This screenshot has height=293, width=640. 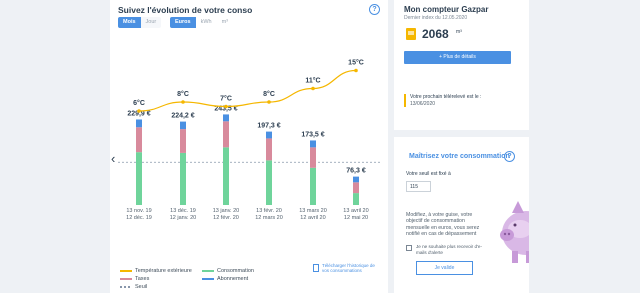 What do you see at coordinates (312, 218) in the screenshot?
I see `x-tick-end-4: 12 avril 20` at bounding box center [312, 218].